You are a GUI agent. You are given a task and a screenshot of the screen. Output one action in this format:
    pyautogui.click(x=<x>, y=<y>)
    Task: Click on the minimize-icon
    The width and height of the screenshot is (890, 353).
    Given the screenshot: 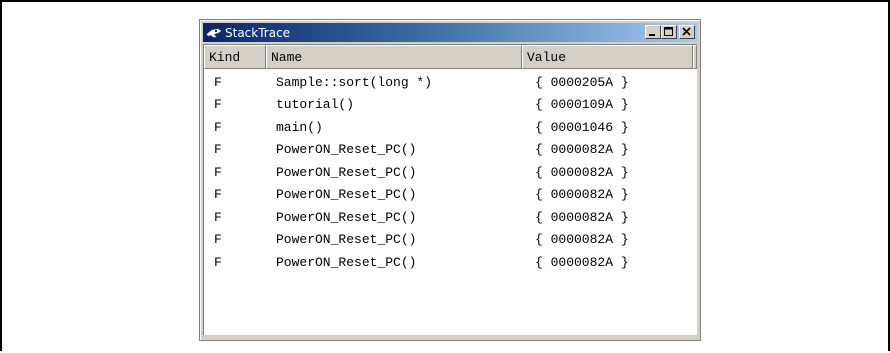 What is the action you would take?
    pyautogui.click(x=652, y=35)
    